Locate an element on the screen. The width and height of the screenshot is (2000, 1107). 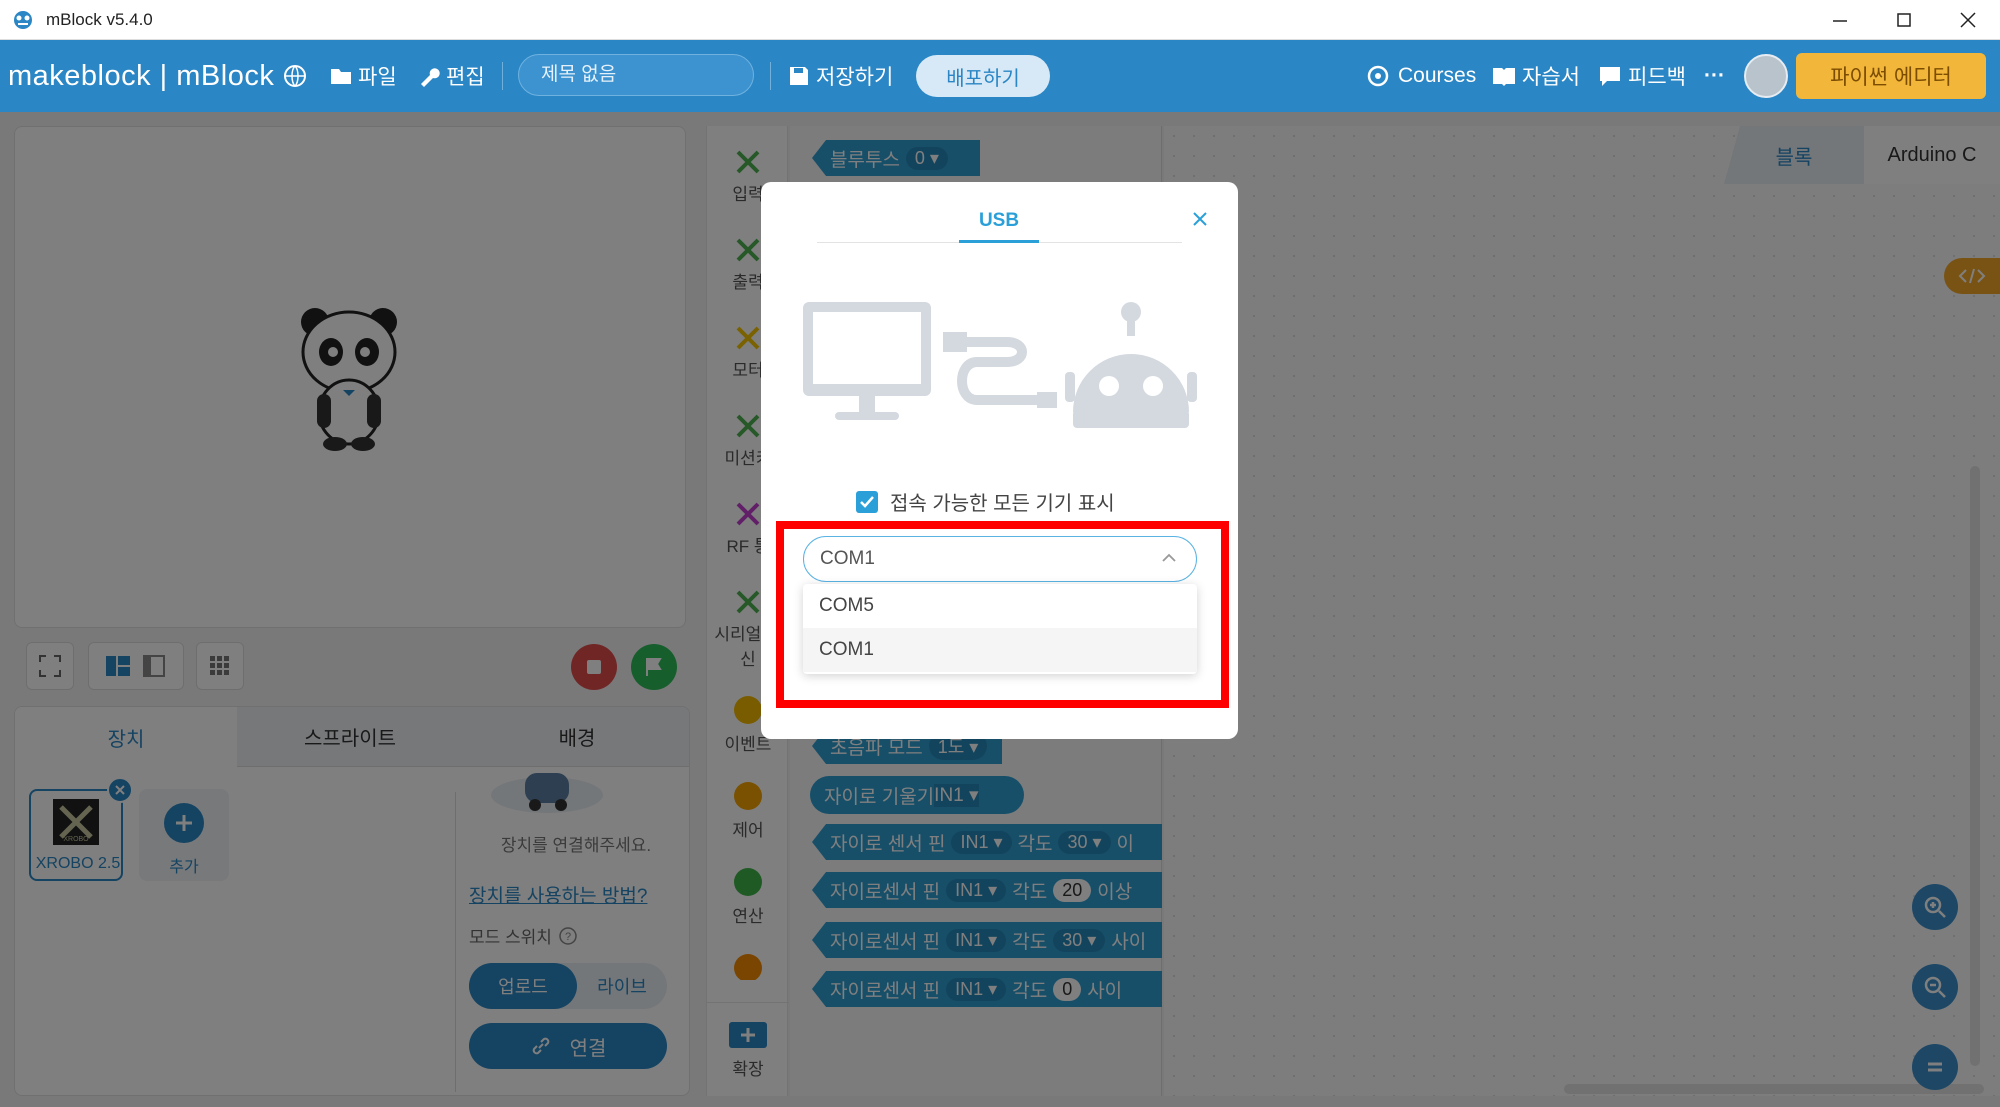
globe-icon is located at coordinates (295, 76).